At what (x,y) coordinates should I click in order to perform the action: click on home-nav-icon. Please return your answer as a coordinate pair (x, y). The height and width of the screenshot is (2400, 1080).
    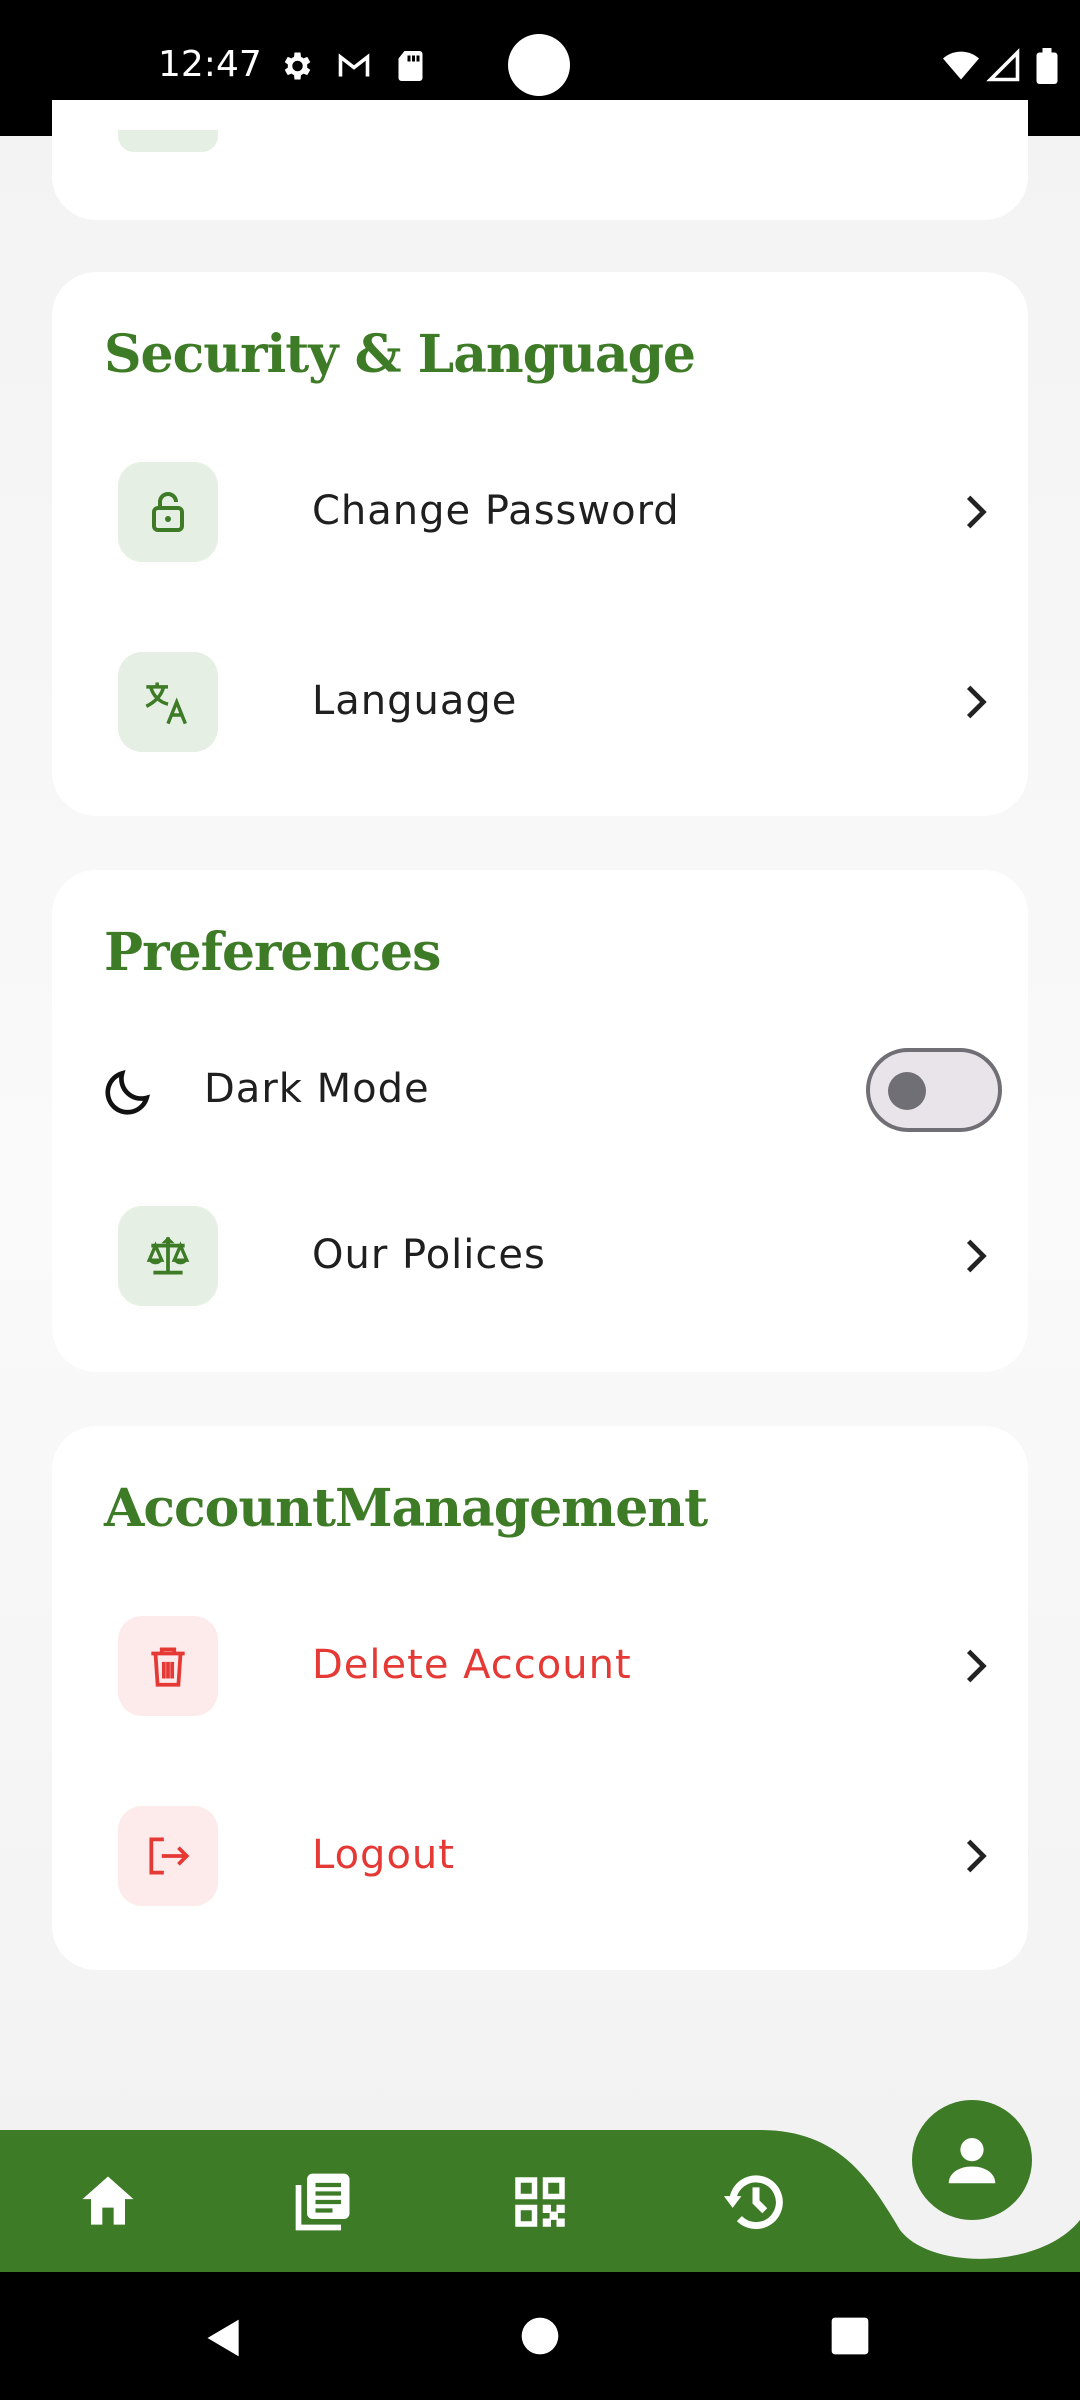
    Looking at the image, I should click on (540, 2336).